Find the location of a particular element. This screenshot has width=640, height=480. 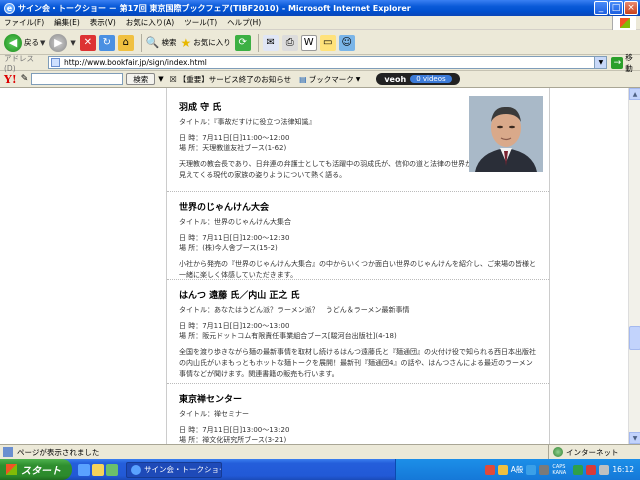

start-button: スタート is located at coordinates (36, 469).